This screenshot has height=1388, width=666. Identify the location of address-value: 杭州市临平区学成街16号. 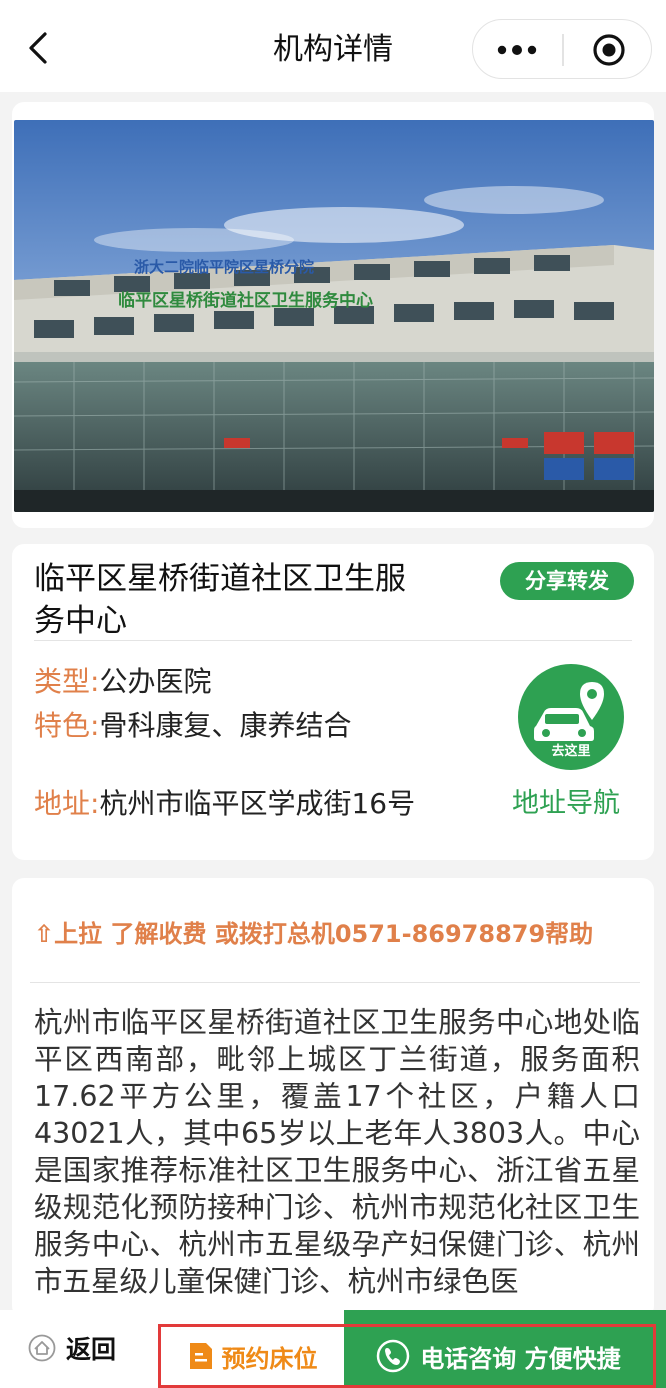
(257, 803).